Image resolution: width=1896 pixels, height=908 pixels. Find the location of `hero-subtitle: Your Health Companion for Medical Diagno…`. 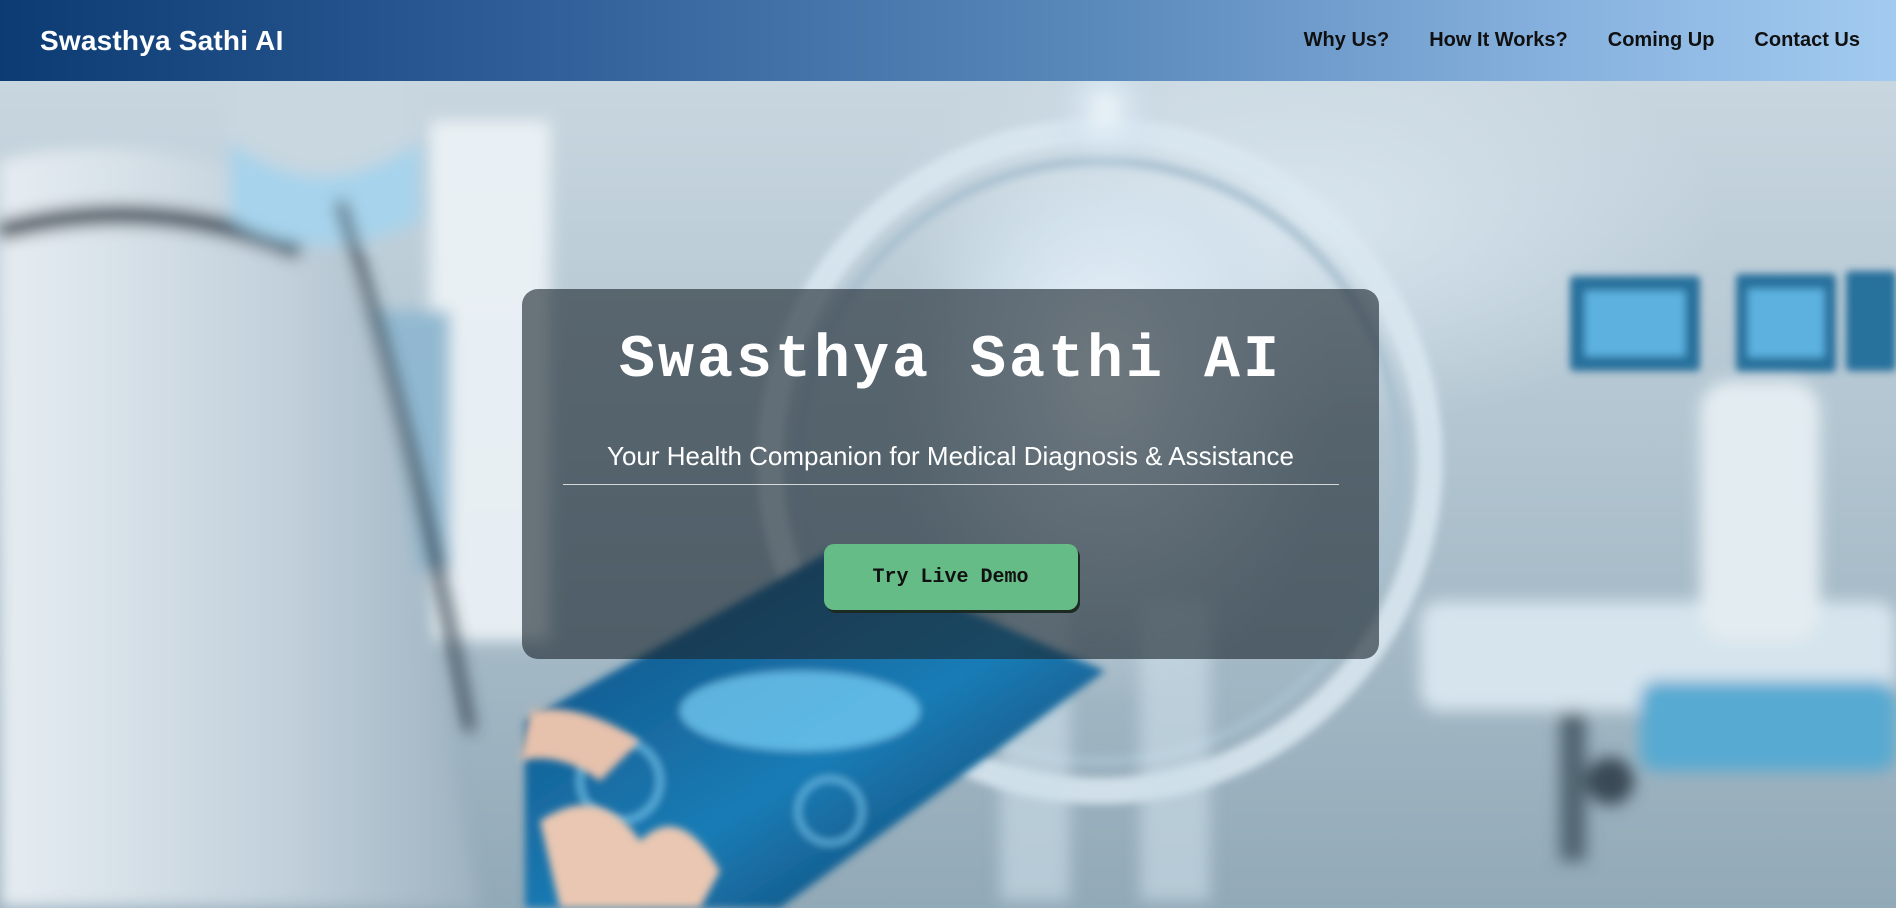

hero-subtitle: Your Health Companion for Medical Diagno… is located at coordinates (950, 463).